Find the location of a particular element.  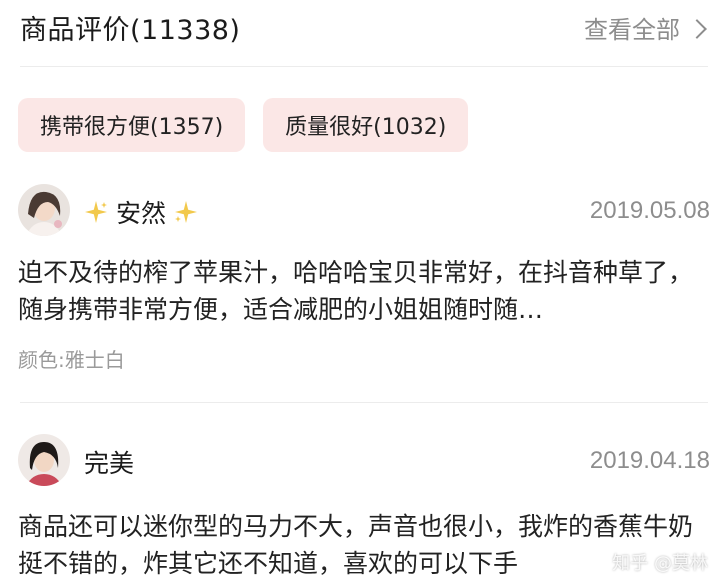

review-date: 2019.04.18 is located at coordinates (649, 460).